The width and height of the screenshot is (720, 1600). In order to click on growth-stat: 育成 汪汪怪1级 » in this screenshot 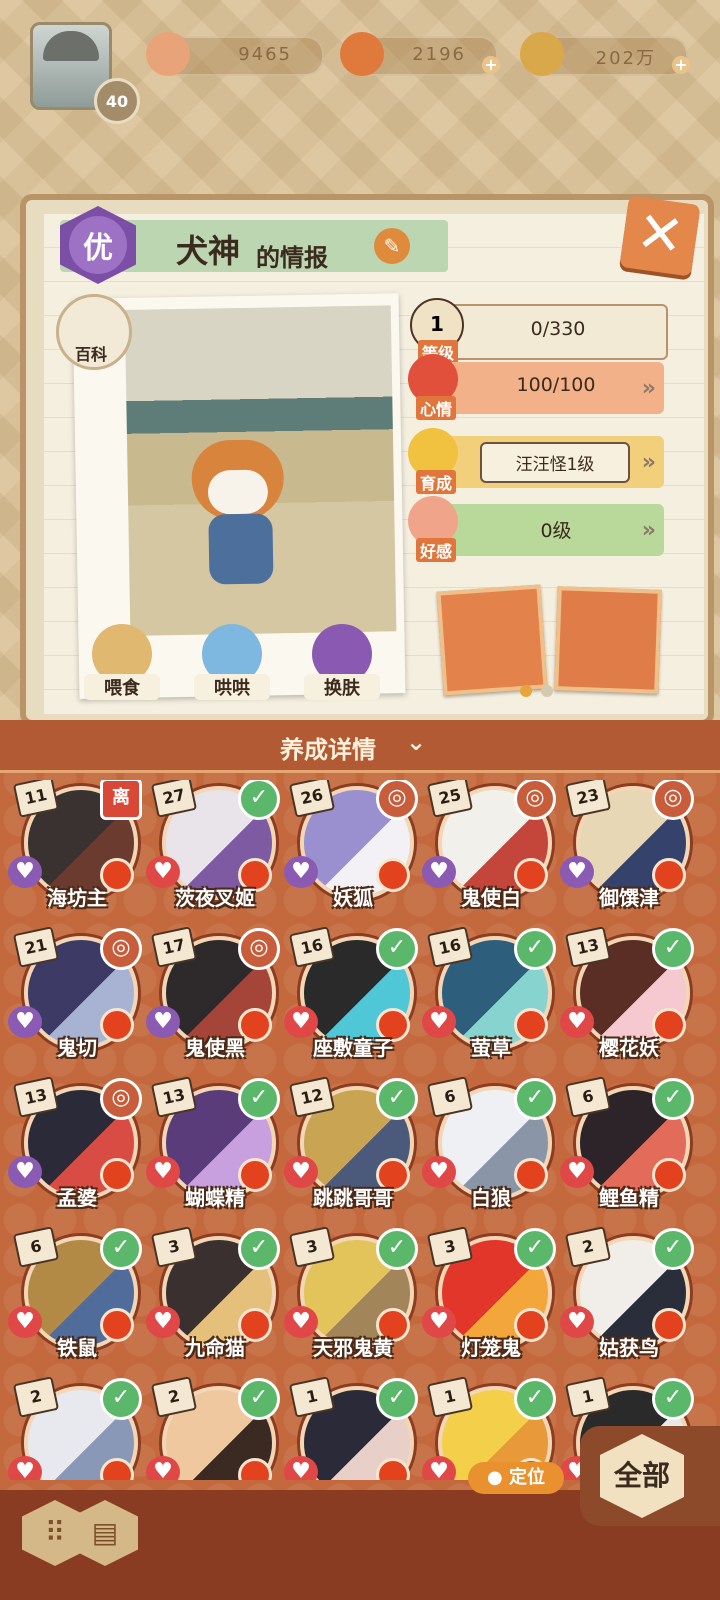, I will do `click(536, 461)`.